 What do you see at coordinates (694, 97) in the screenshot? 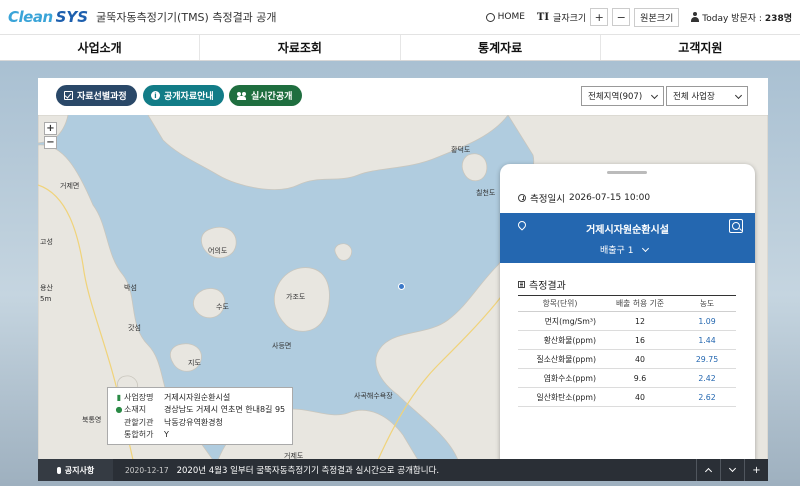
I see `site-select-value: 전체 사업장` at bounding box center [694, 97].